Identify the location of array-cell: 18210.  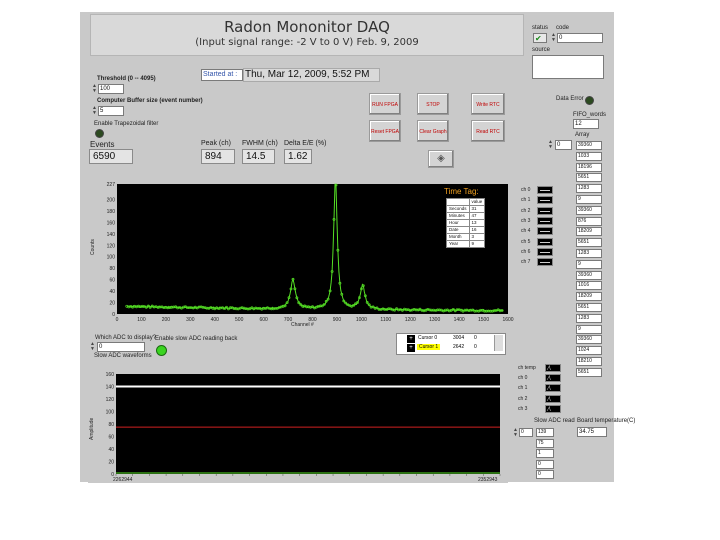
(589, 361).